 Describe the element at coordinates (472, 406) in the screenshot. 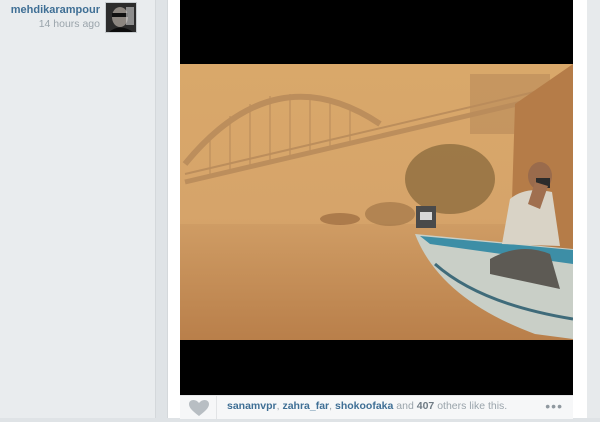

I see `likes-suffix: others like this.` at that location.